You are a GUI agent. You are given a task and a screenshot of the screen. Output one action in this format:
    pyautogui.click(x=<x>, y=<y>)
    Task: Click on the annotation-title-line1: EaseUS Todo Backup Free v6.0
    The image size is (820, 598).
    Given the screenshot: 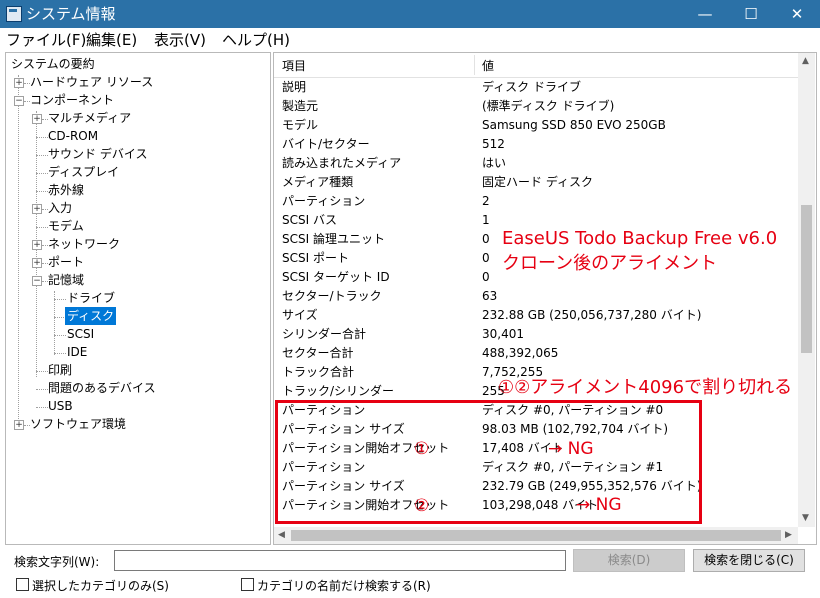 What is the action you would take?
    pyautogui.click(x=640, y=238)
    